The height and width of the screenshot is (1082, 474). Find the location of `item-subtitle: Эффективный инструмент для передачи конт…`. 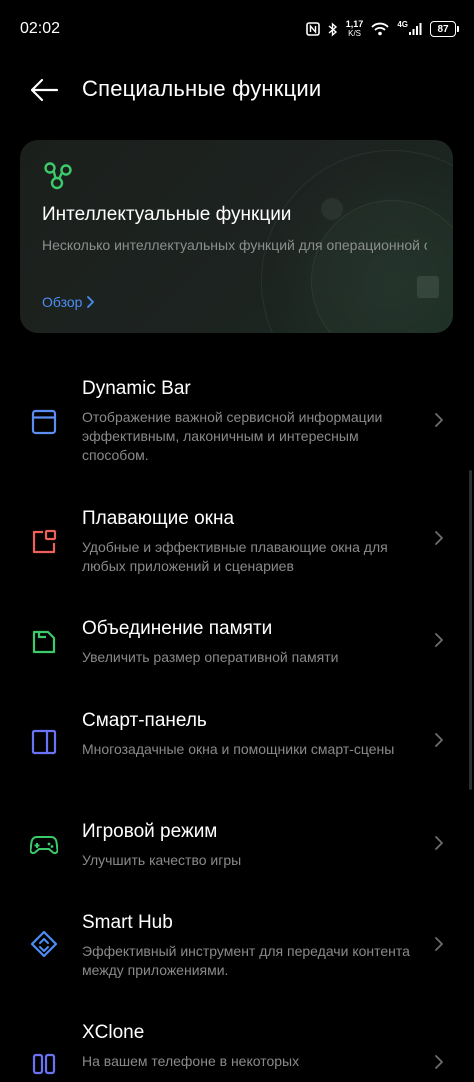

item-subtitle: Эффективный инструмент для передачи конт… is located at coordinates (246, 960).